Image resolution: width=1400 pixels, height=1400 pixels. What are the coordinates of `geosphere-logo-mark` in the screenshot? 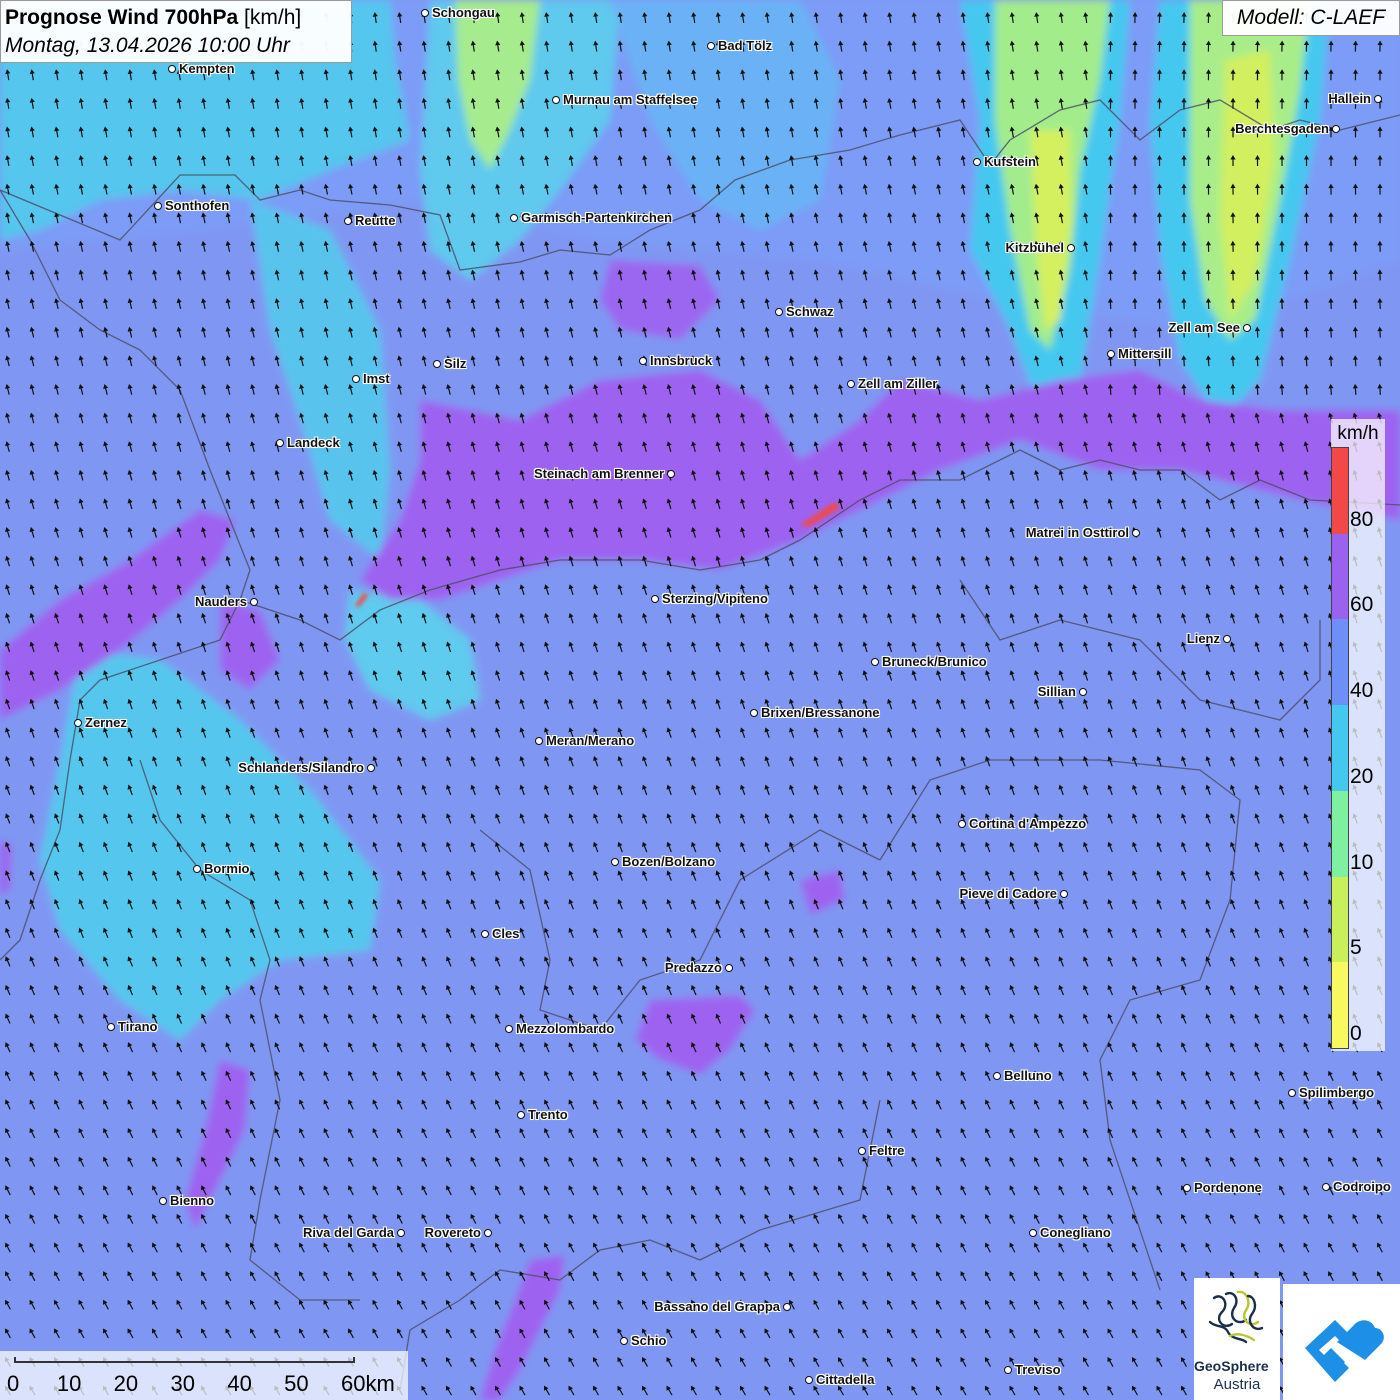 It's located at (1236, 1317).